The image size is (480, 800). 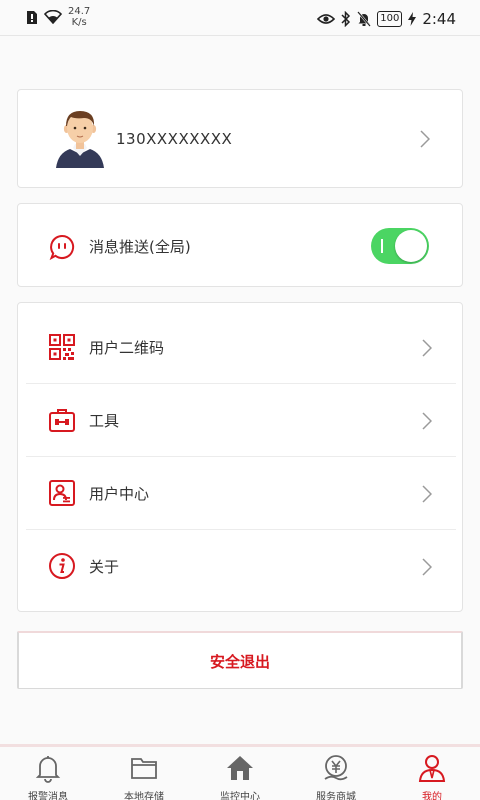 What do you see at coordinates (140, 247) in the screenshot?
I see `push-label: 消息推送(全局)` at bounding box center [140, 247].